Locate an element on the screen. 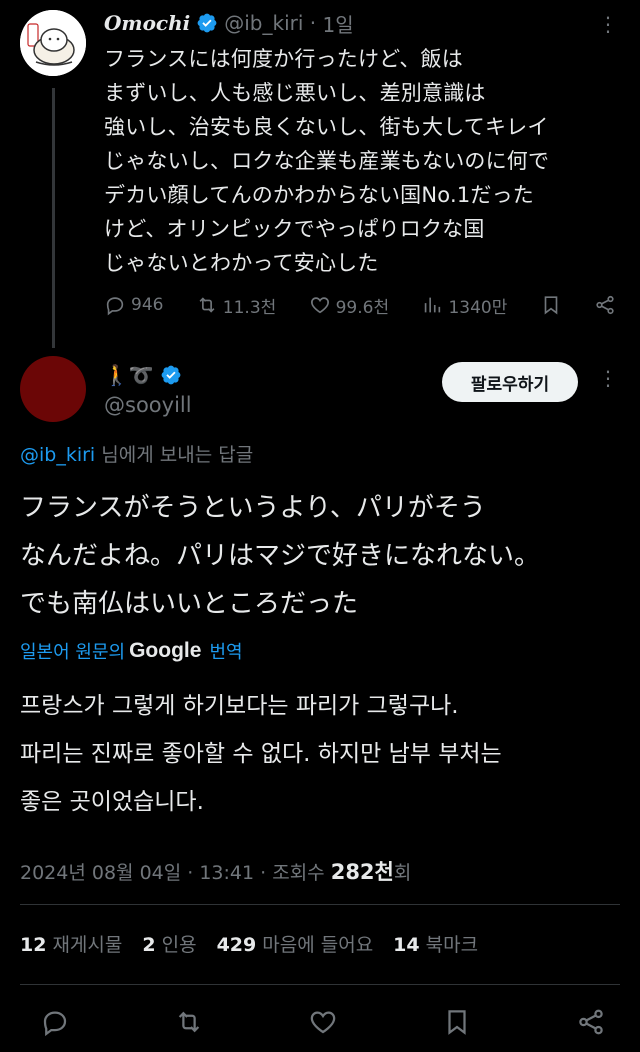 The width and height of the screenshot is (640, 1052). parent-action-bar: 946 11.3천 99.6천 1340만 is located at coordinates (360, 305).